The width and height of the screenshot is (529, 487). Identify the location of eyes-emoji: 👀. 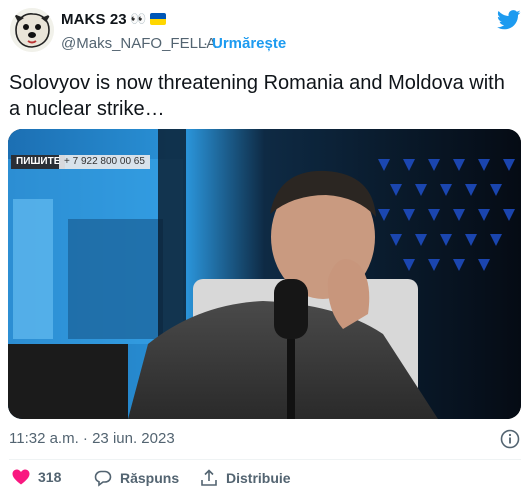
(138, 18).